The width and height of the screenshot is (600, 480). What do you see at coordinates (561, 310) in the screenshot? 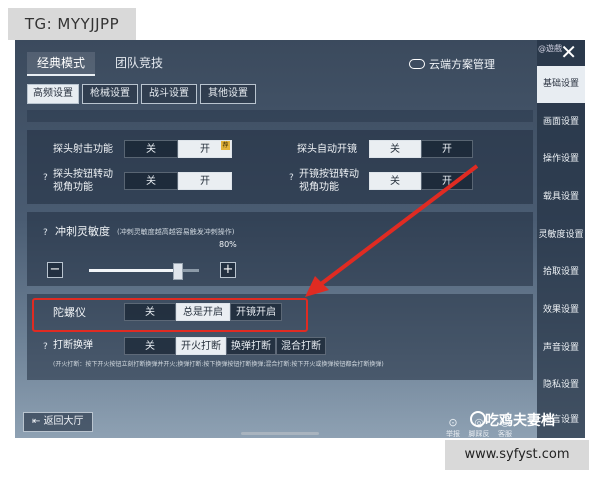
I see `sidebar-item-effects: 效果设置` at bounding box center [561, 310].